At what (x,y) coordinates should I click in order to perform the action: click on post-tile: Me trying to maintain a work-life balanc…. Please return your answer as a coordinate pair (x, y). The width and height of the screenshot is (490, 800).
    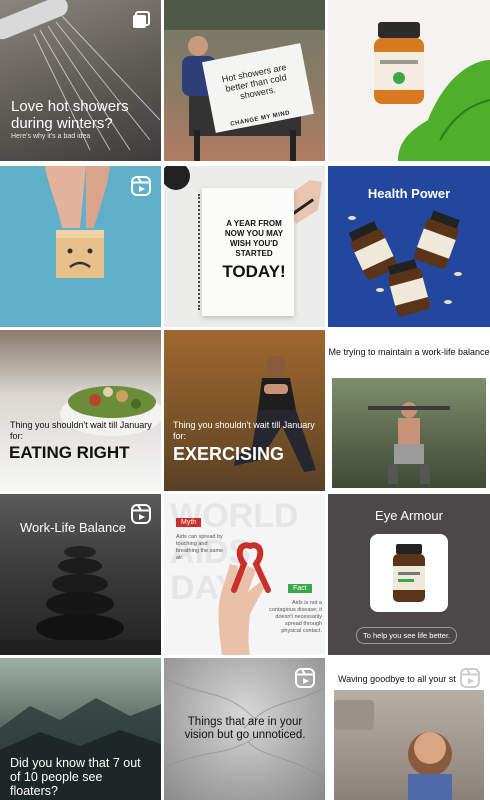
    Looking at the image, I should click on (409, 410).